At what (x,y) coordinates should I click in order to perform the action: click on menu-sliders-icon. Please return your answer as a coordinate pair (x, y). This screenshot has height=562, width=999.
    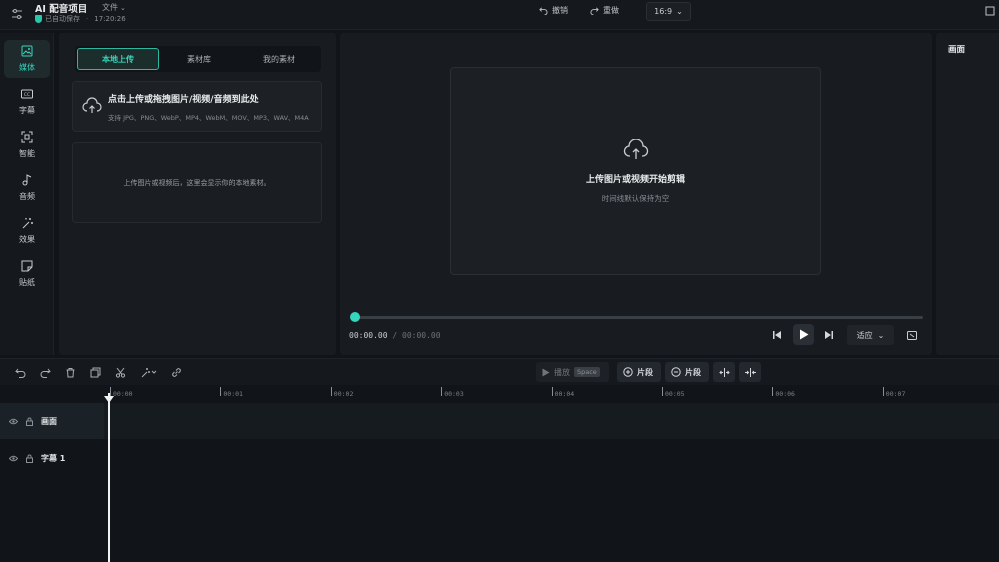
    Looking at the image, I should click on (17, 14).